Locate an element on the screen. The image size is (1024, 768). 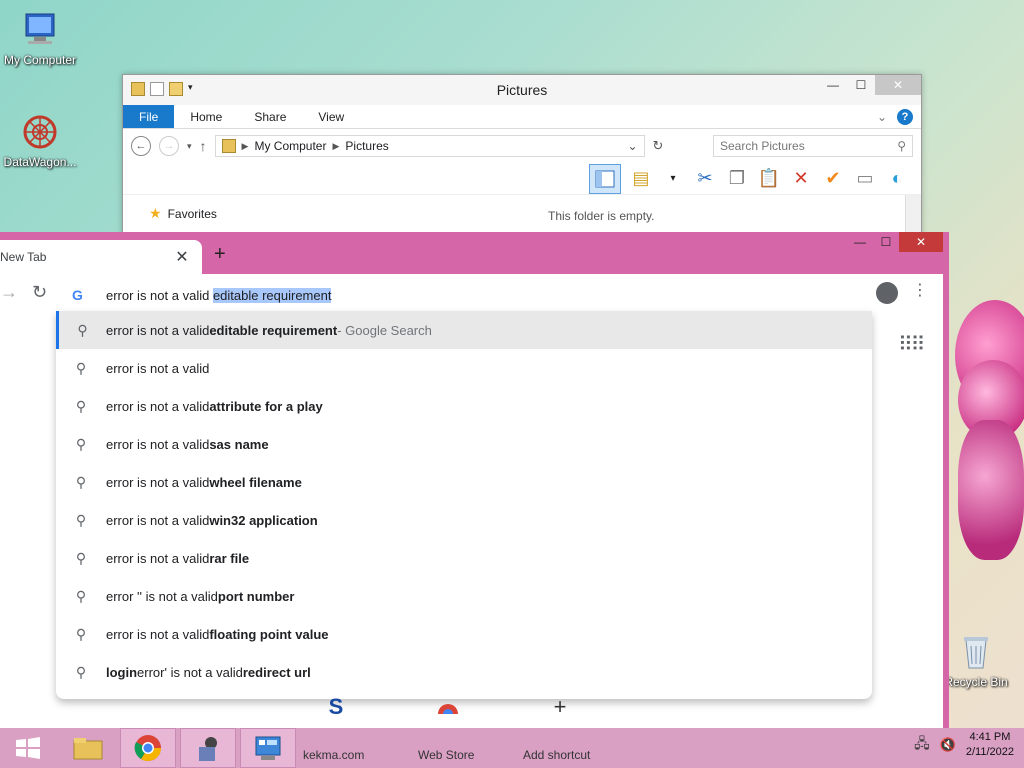
rename-icon: ▭ is located at coordinates (865, 179).